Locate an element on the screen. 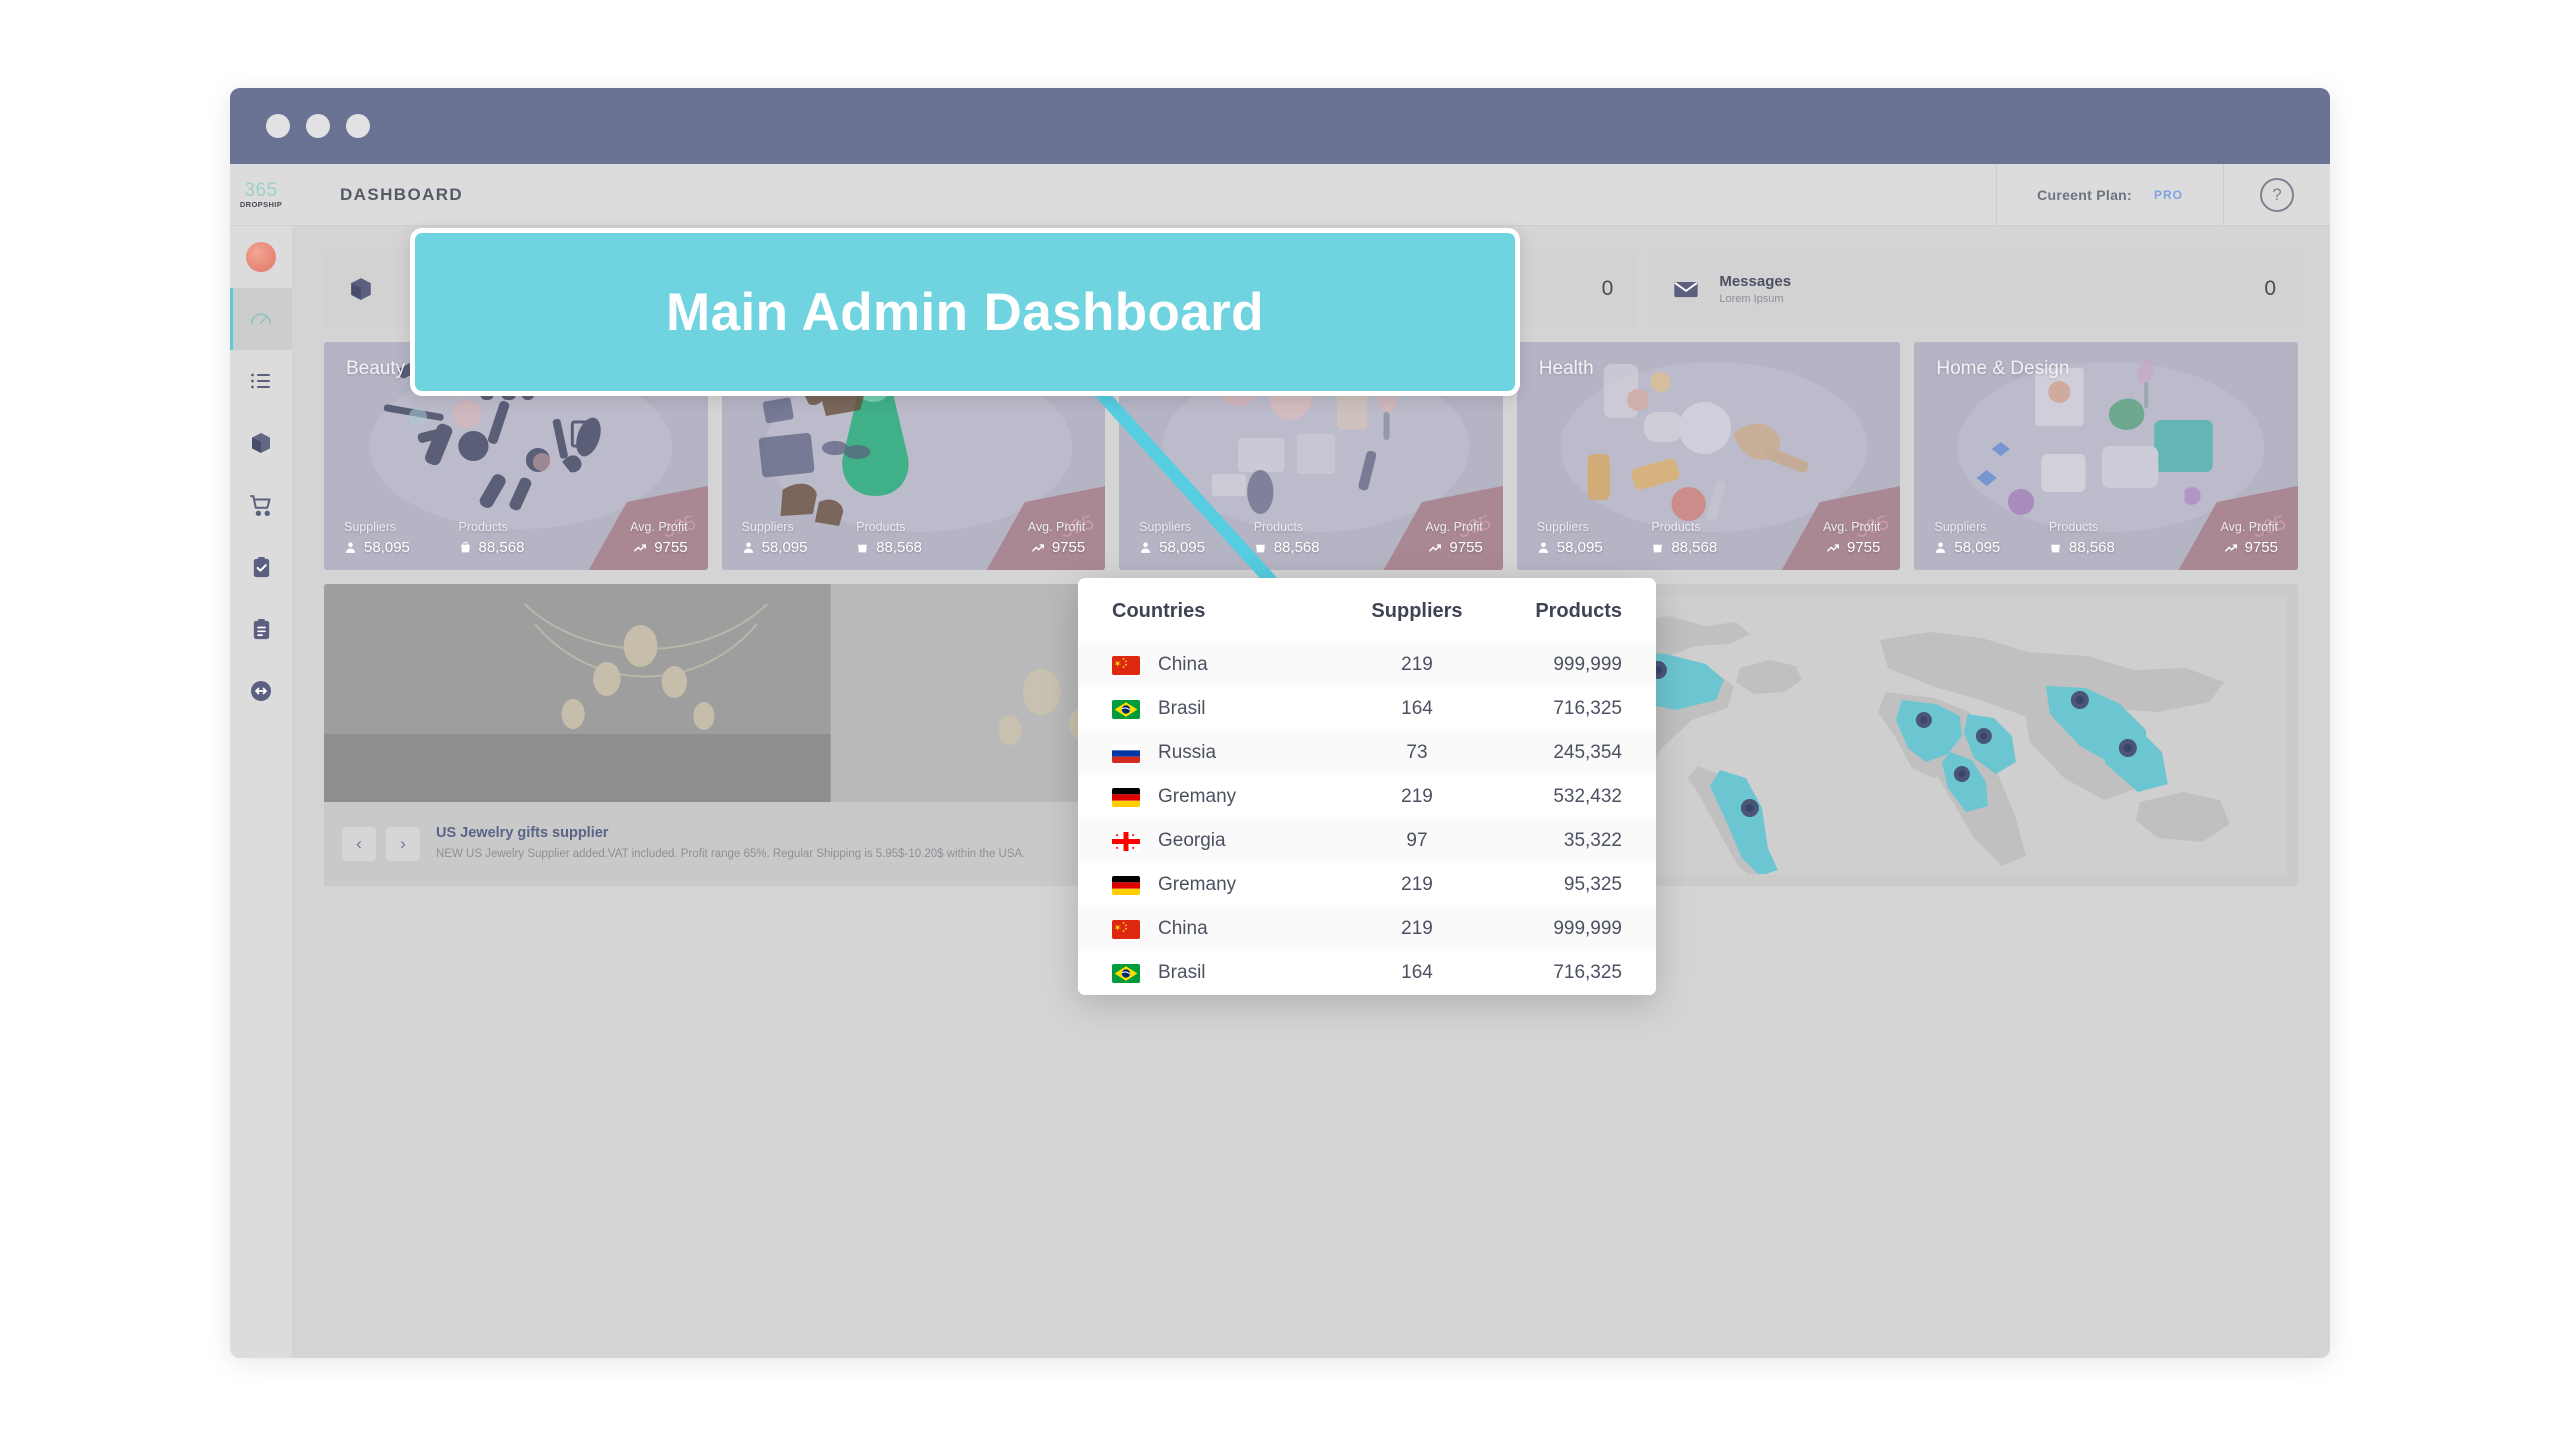 The image size is (2560, 1438). flag-cn-icon is located at coordinates (1126, 929).